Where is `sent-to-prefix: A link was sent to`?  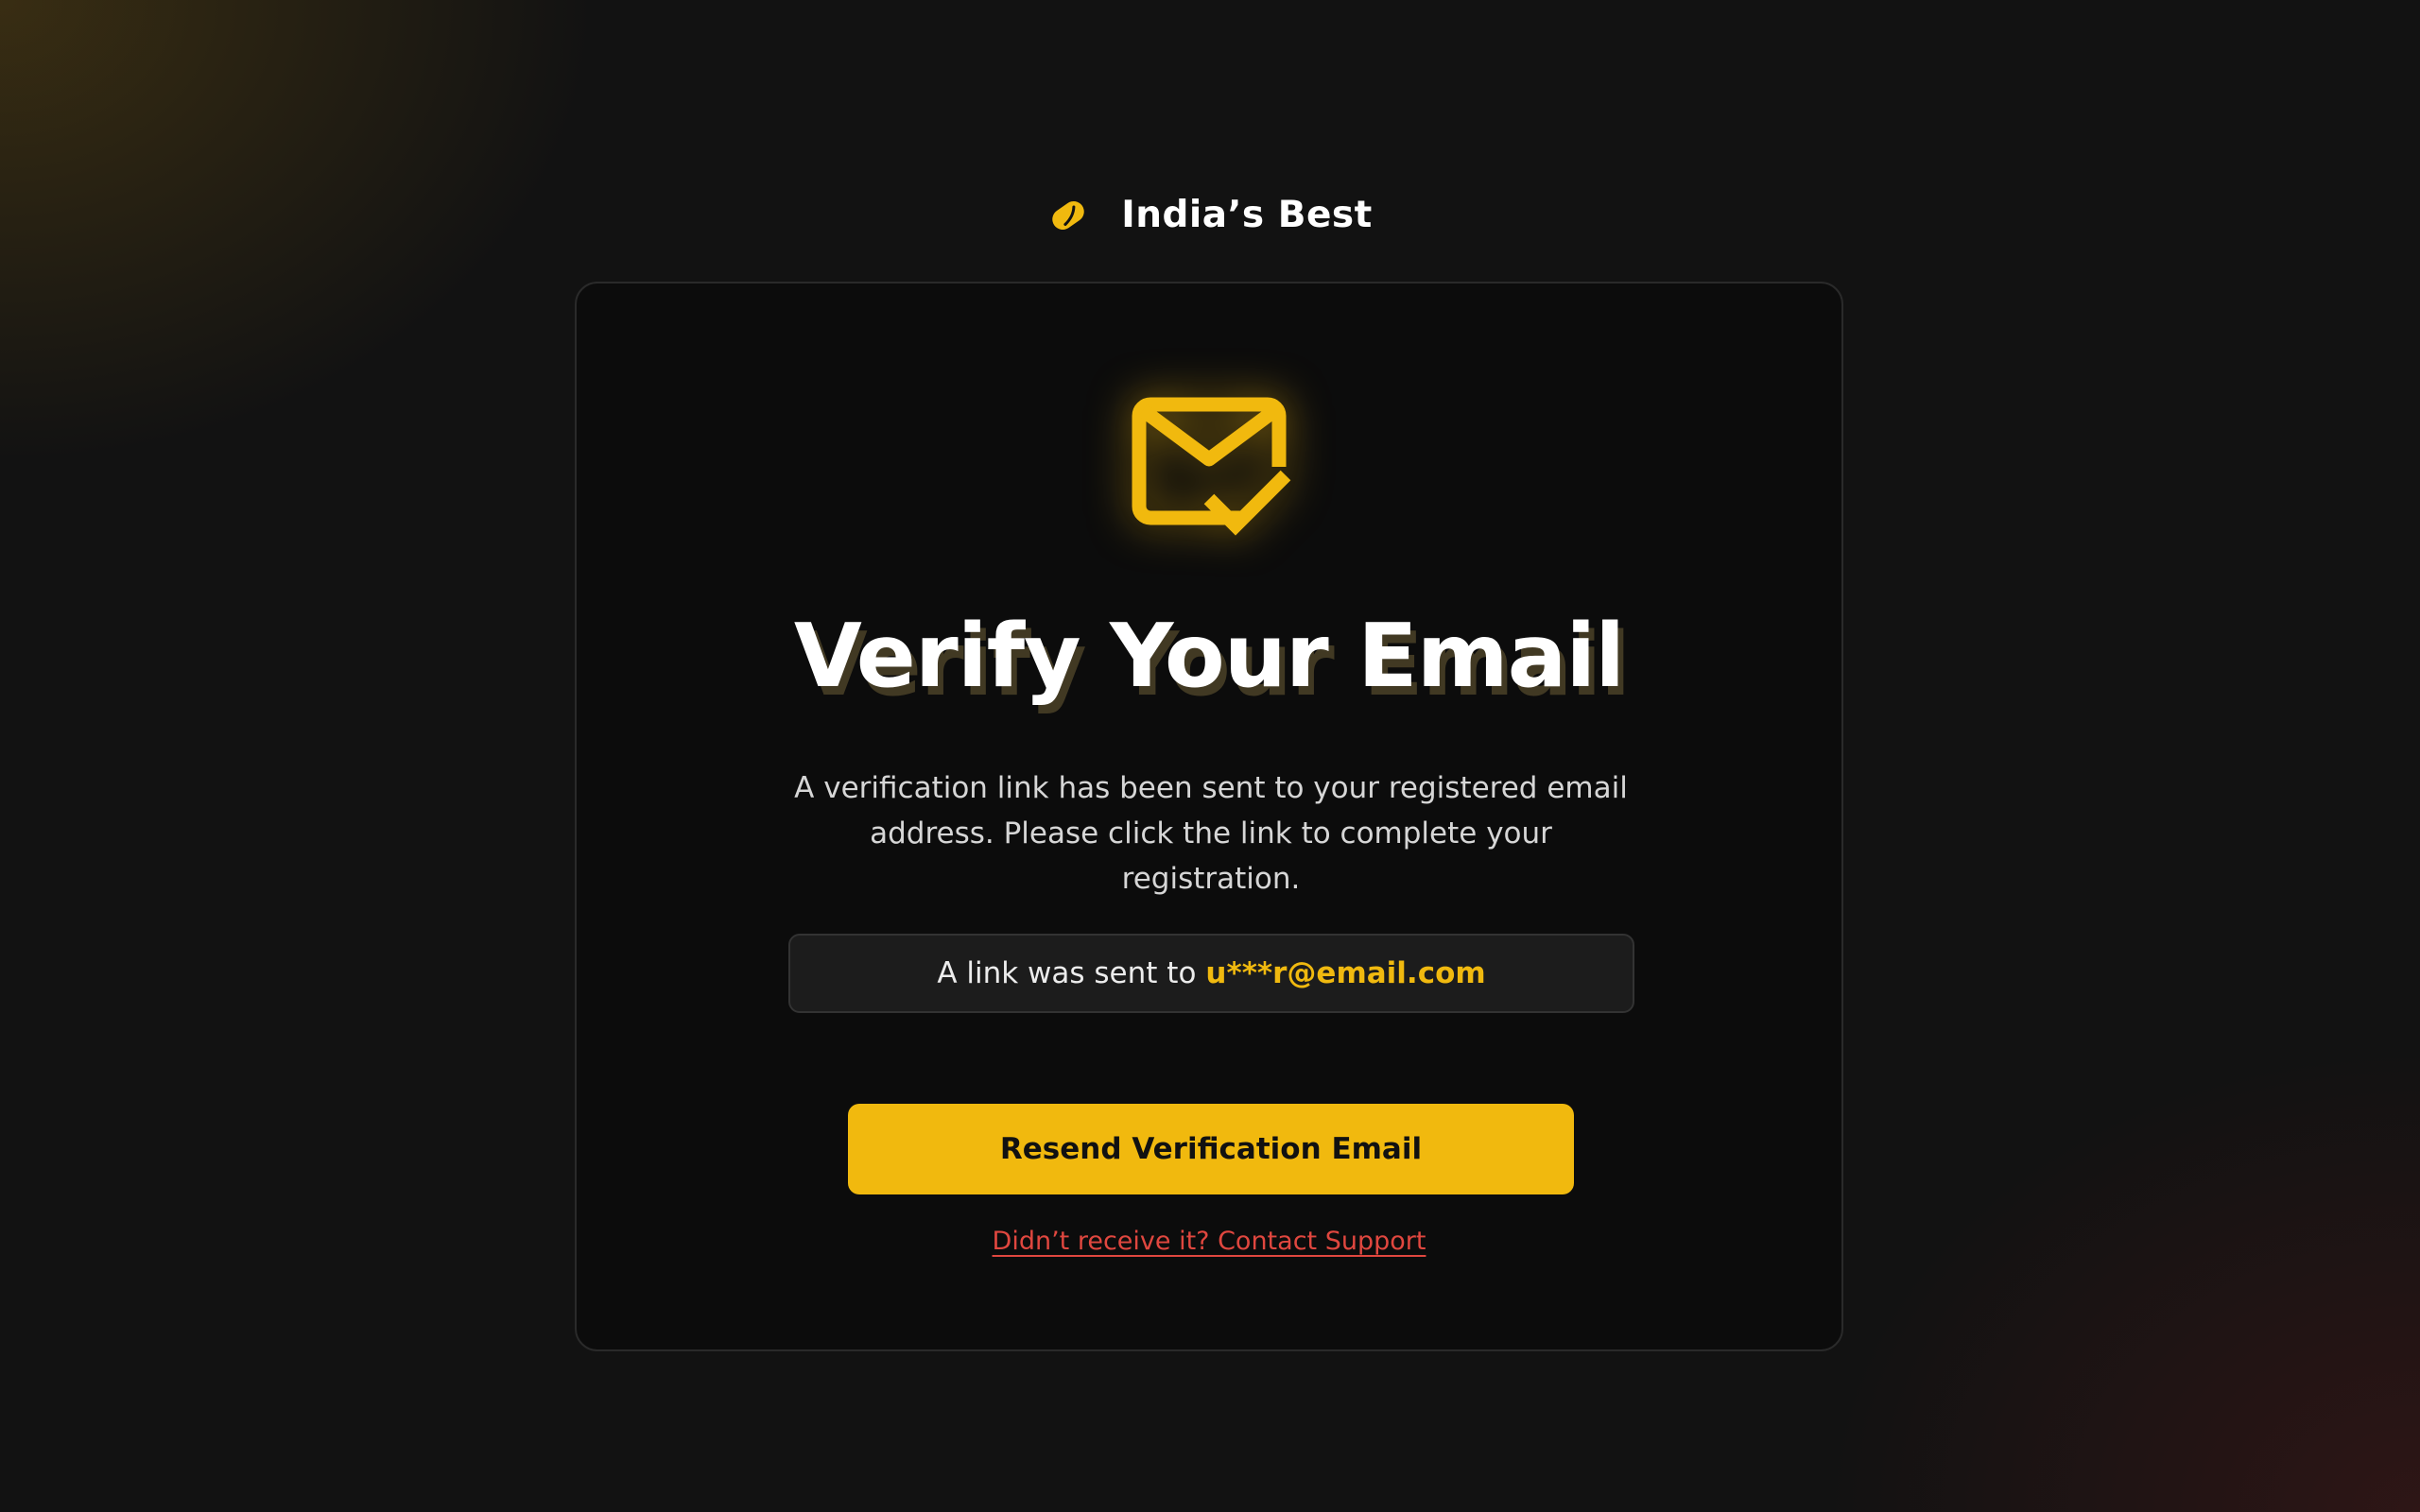
sent-to-prefix: A link was sent to is located at coordinates (1067, 973).